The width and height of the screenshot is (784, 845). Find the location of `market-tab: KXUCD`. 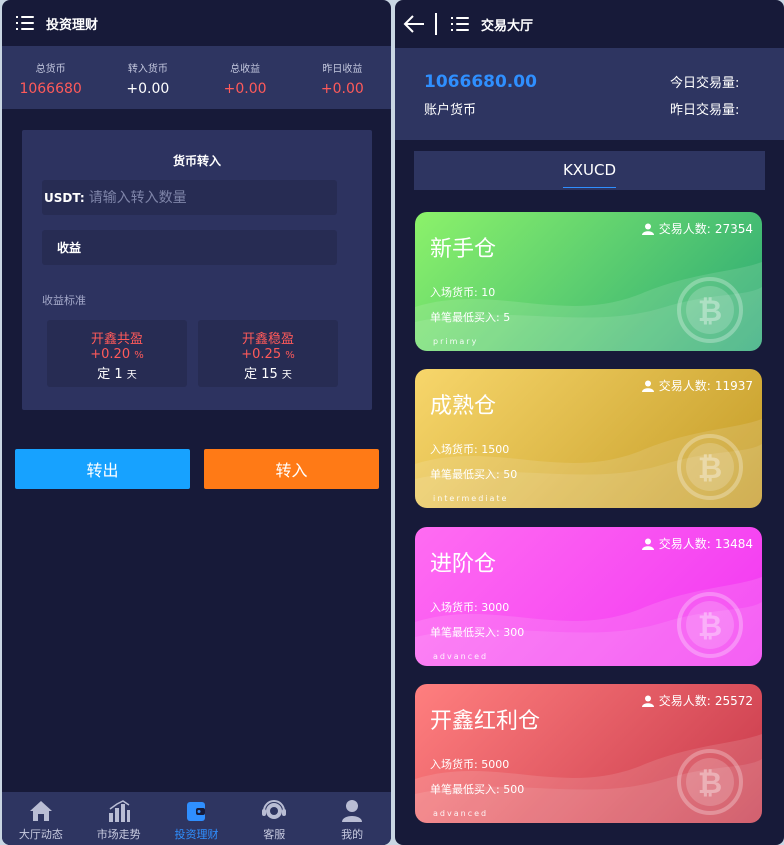

market-tab: KXUCD is located at coordinates (589, 170).